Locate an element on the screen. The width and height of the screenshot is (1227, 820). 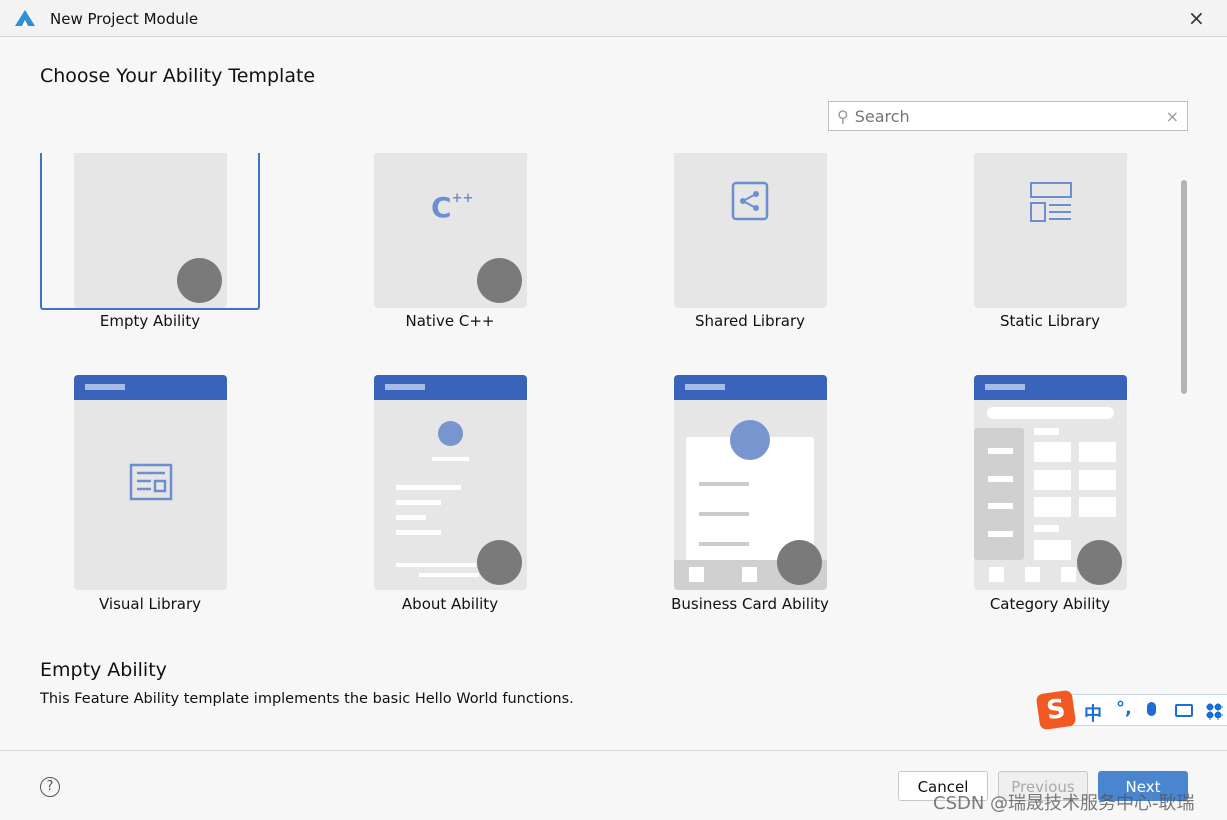
close-icon: × is located at coordinates (1196, 18).